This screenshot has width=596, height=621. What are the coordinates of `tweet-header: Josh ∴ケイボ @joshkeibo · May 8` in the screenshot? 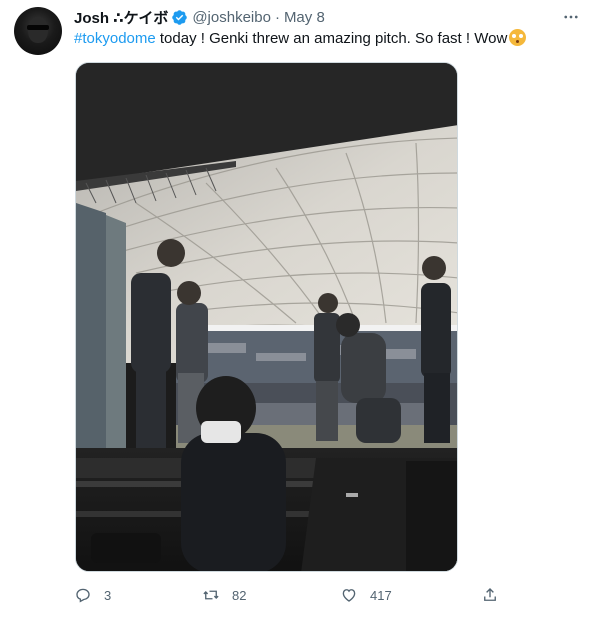 It's located at (199, 17).